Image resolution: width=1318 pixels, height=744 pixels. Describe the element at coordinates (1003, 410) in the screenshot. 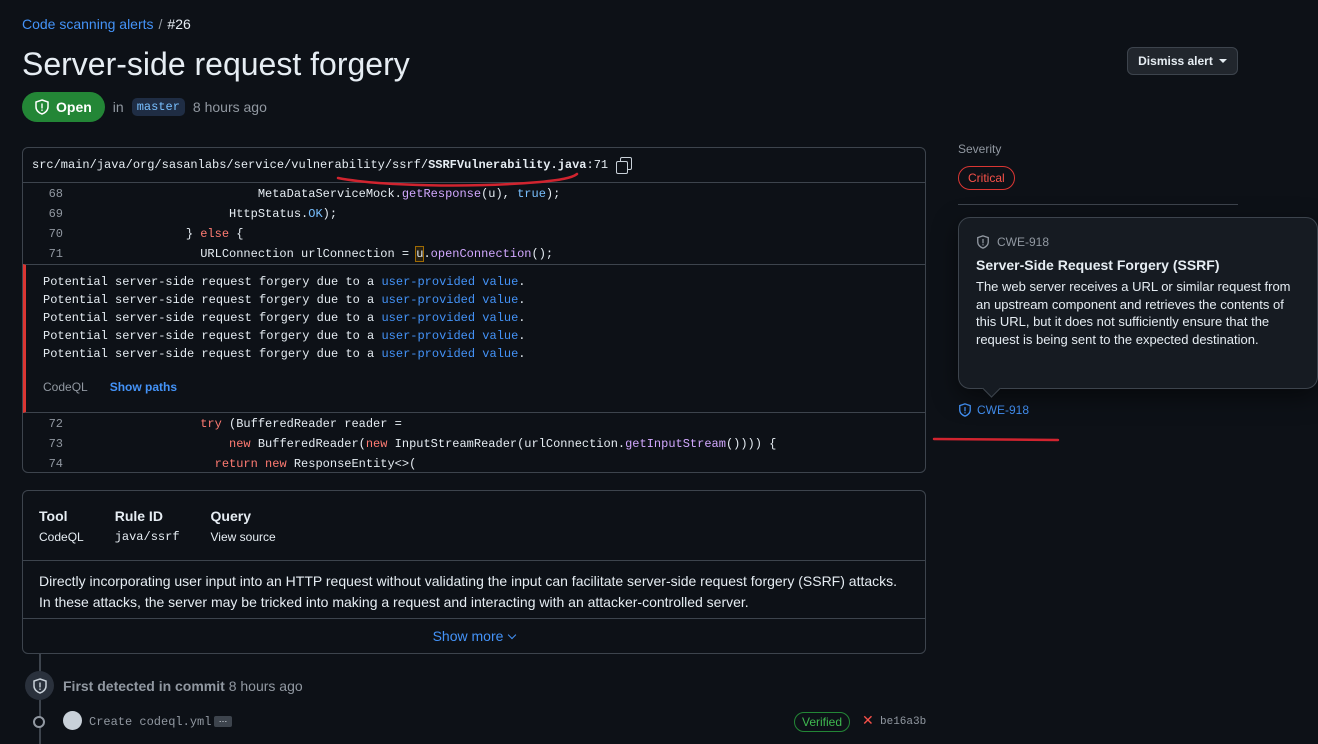

I see `cwe-link-label: CWE-918` at that location.